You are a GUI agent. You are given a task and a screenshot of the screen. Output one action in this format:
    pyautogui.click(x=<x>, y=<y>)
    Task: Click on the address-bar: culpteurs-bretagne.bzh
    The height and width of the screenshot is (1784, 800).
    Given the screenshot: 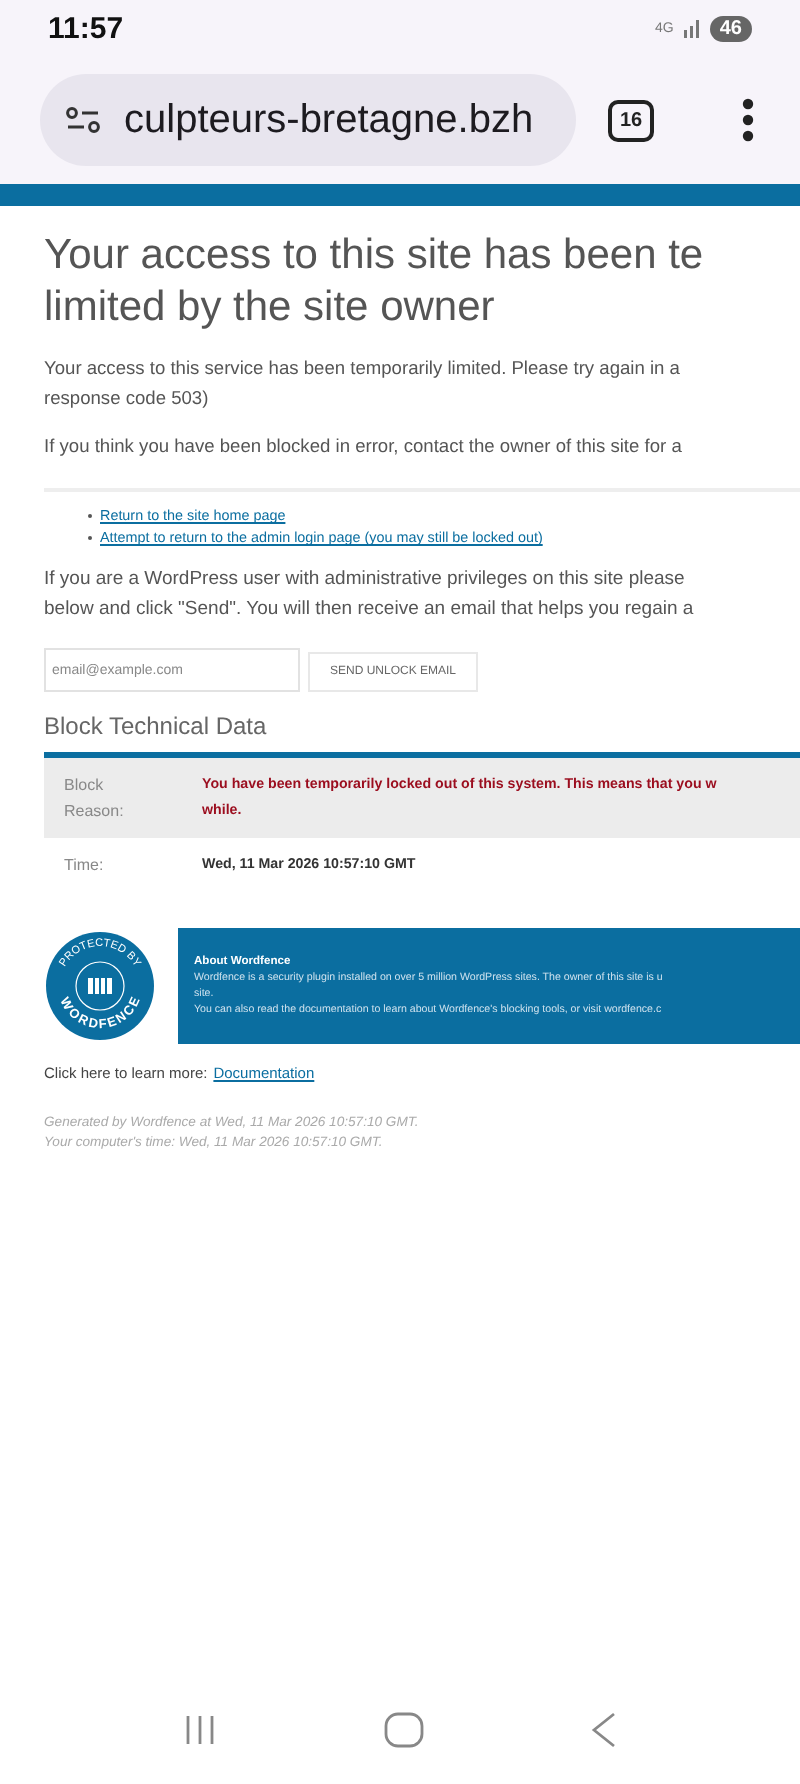 What is the action you would take?
    pyautogui.click(x=308, y=120)
    